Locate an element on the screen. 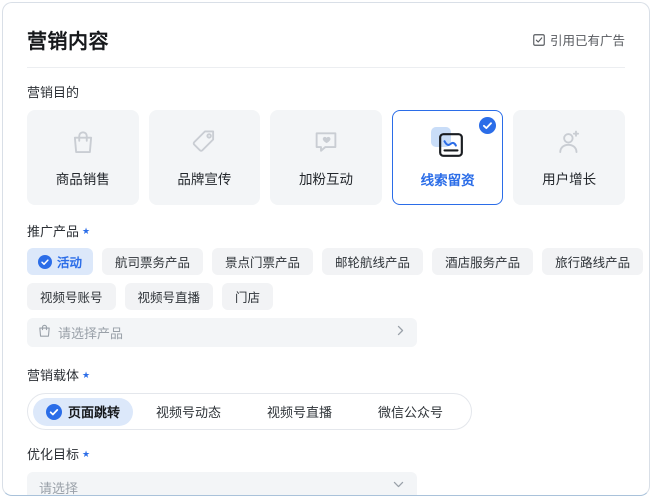 The image size is (652, 500). carrier-option-page-jump: 页面跳转 is located at coordinates (83, 411).